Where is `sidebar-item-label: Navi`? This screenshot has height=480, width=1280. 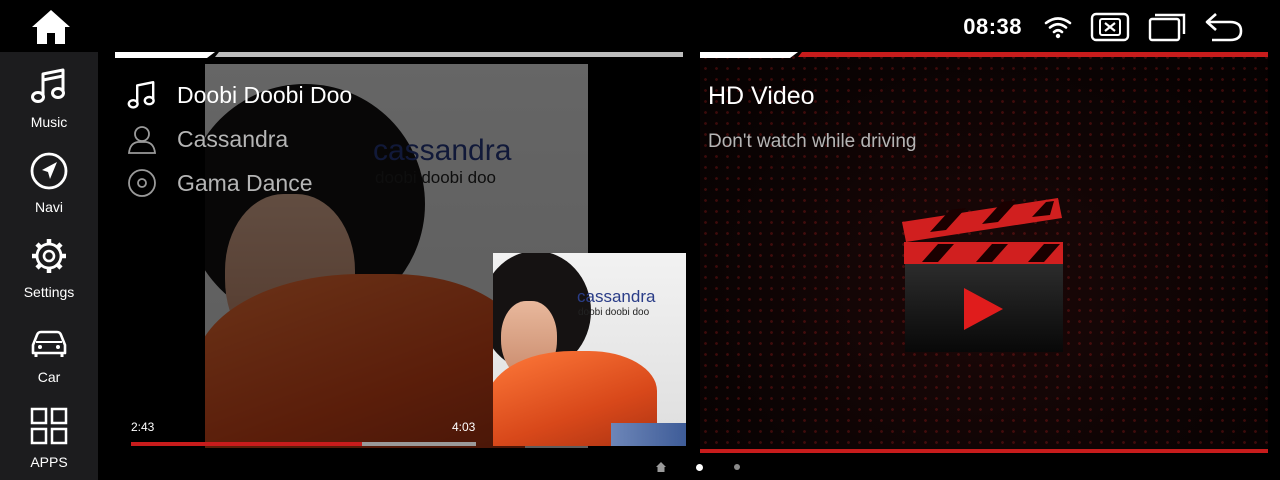
sidebar-item-label: Navi is located at coordinates (48, 207).